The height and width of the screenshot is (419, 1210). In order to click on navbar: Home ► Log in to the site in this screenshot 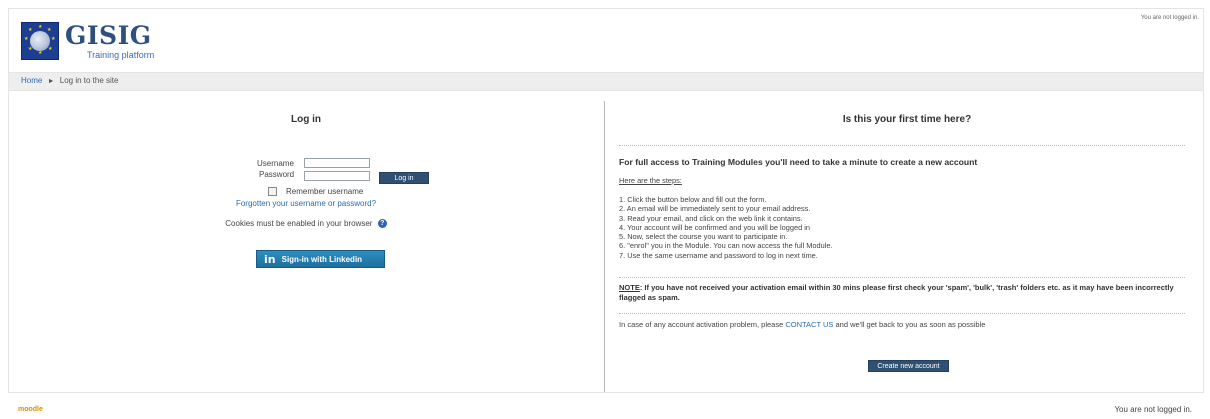, I will do `click(606, 81)`.